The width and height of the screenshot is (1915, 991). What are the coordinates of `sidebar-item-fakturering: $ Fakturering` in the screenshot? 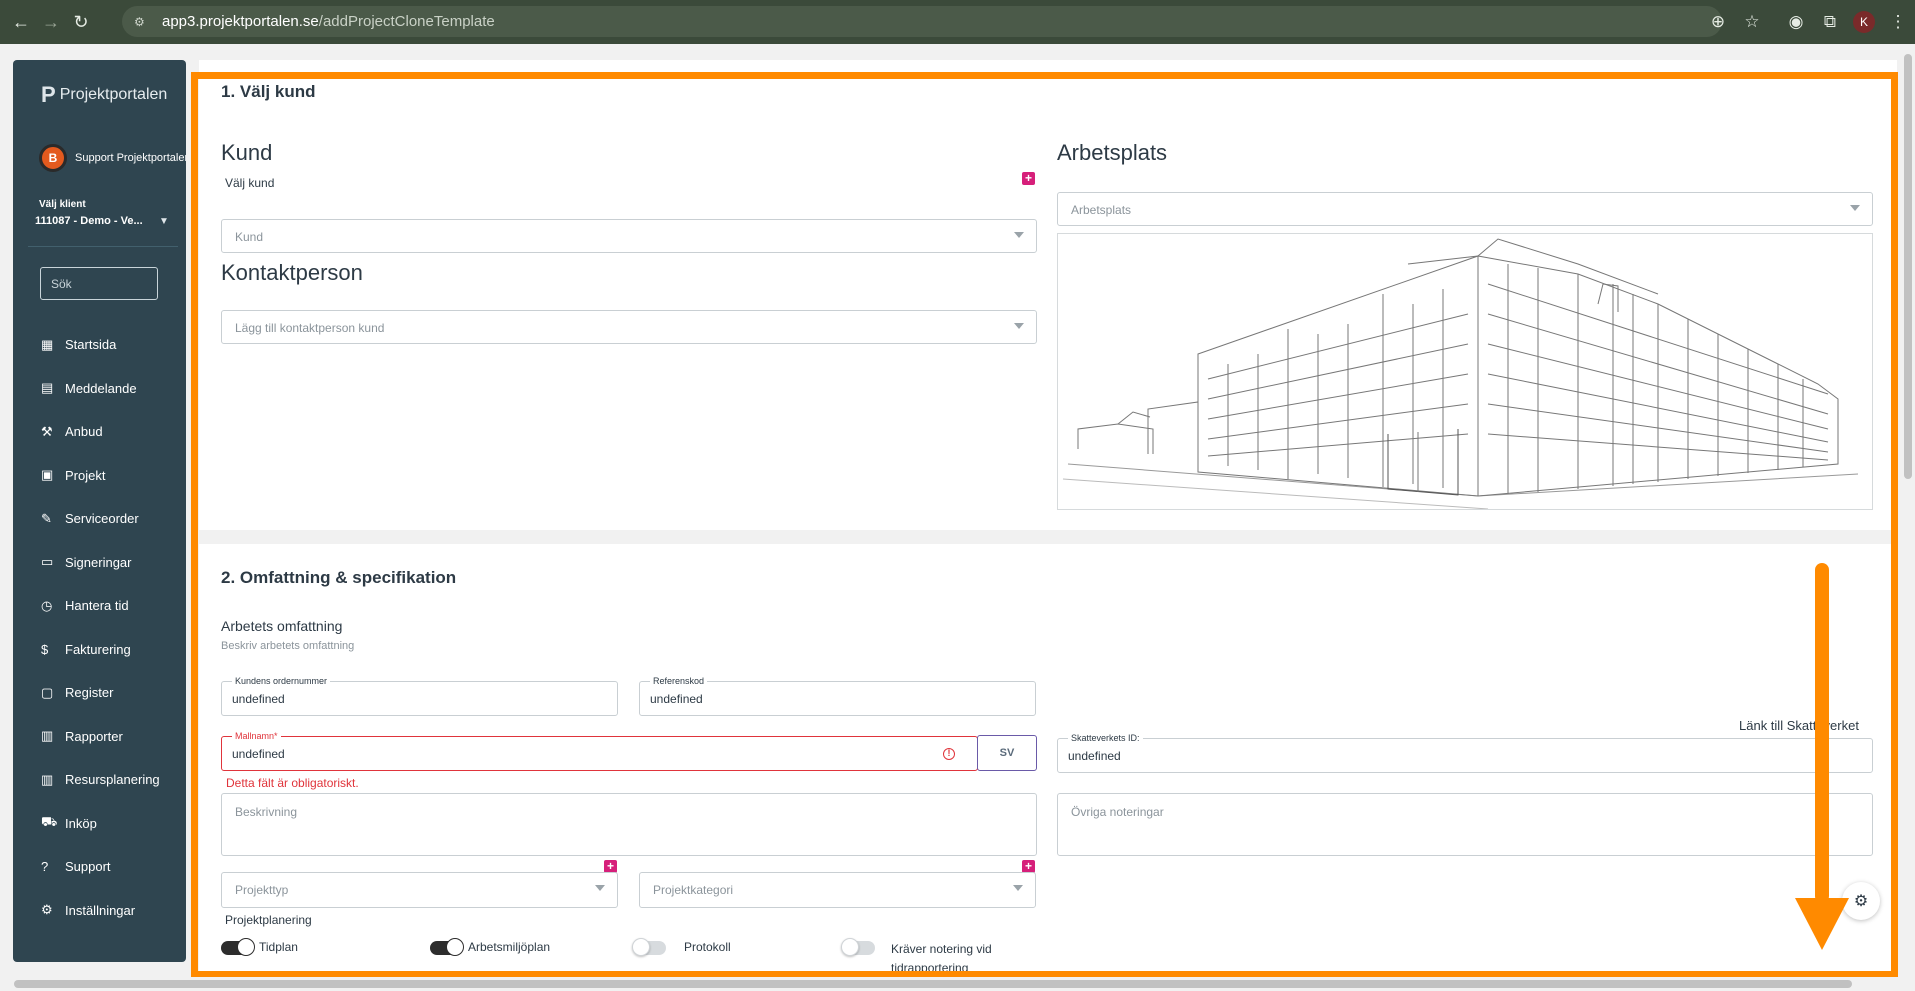 It's located at (100, 650).